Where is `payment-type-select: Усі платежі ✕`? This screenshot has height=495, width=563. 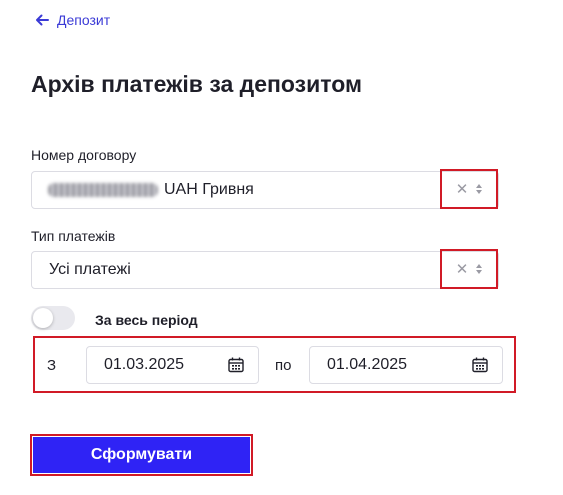
payment-type-select: Усі платежі ✕ is located at coordinates (265, 269).